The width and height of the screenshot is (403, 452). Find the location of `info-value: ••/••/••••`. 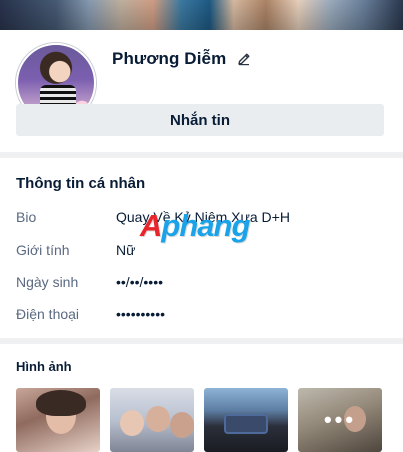

info-value: ••/••/•••• is located at coordinates (139, 282).